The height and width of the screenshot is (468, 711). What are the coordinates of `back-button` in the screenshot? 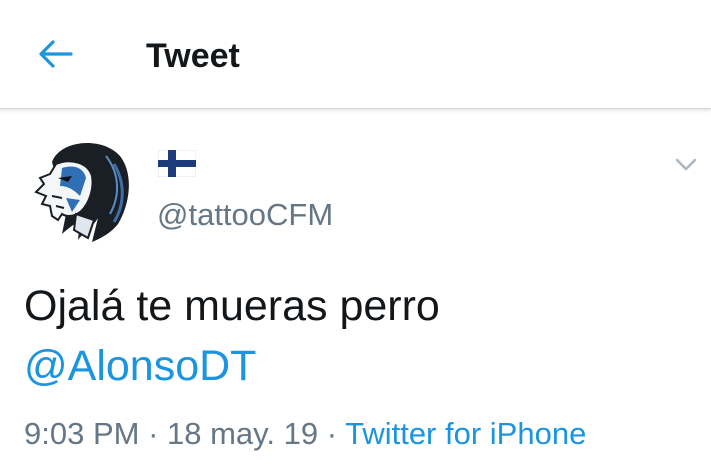 It's located at (55, 54).